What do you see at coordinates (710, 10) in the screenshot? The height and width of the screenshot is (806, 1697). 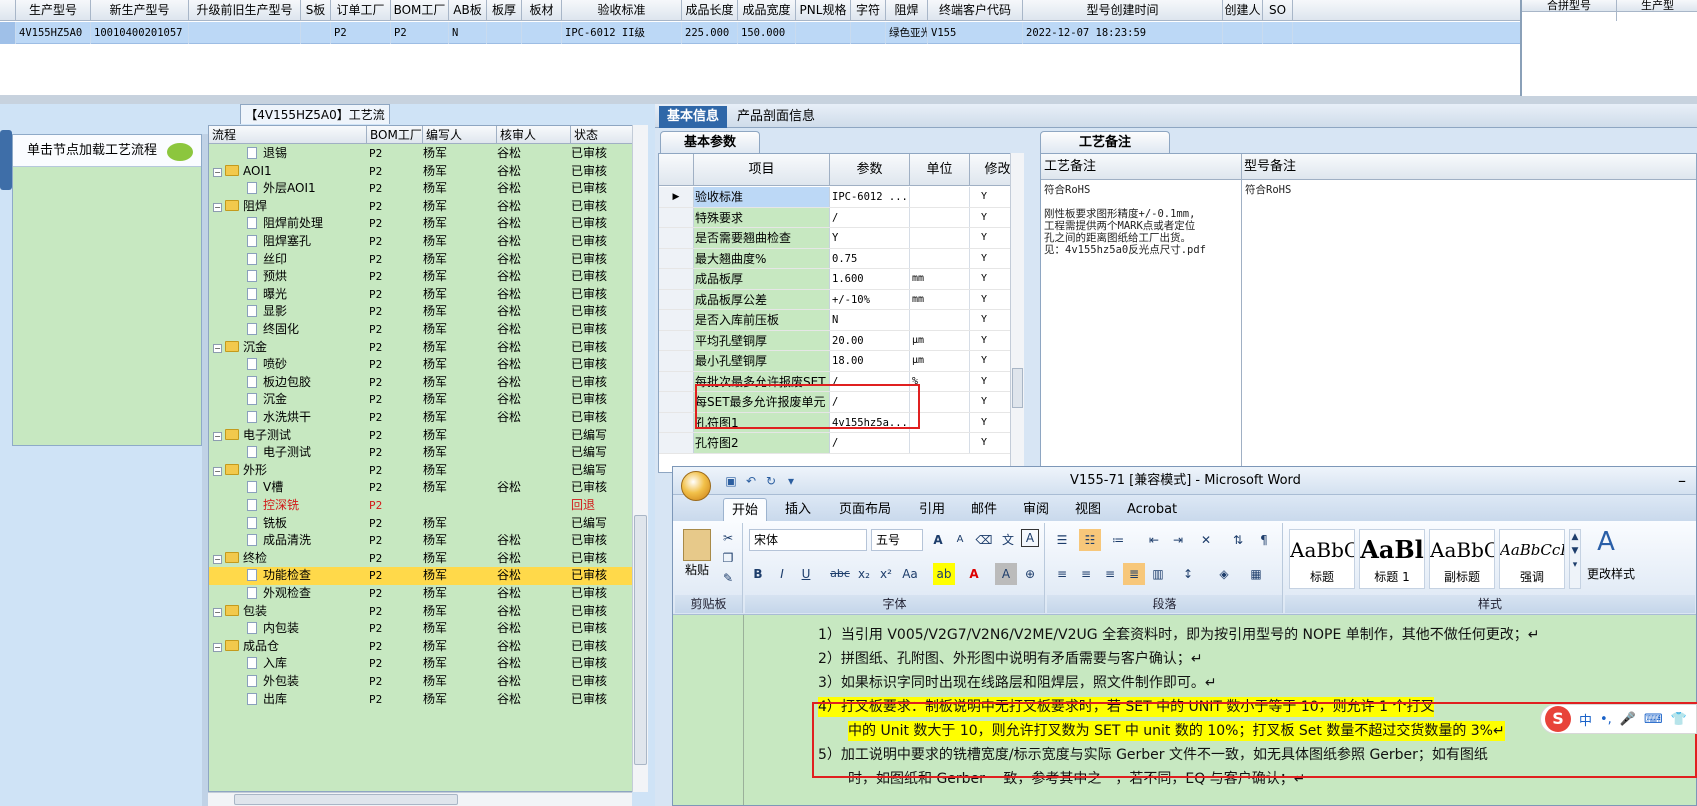 I see `col-header: 成品长度` at bounding box center [710, 10].